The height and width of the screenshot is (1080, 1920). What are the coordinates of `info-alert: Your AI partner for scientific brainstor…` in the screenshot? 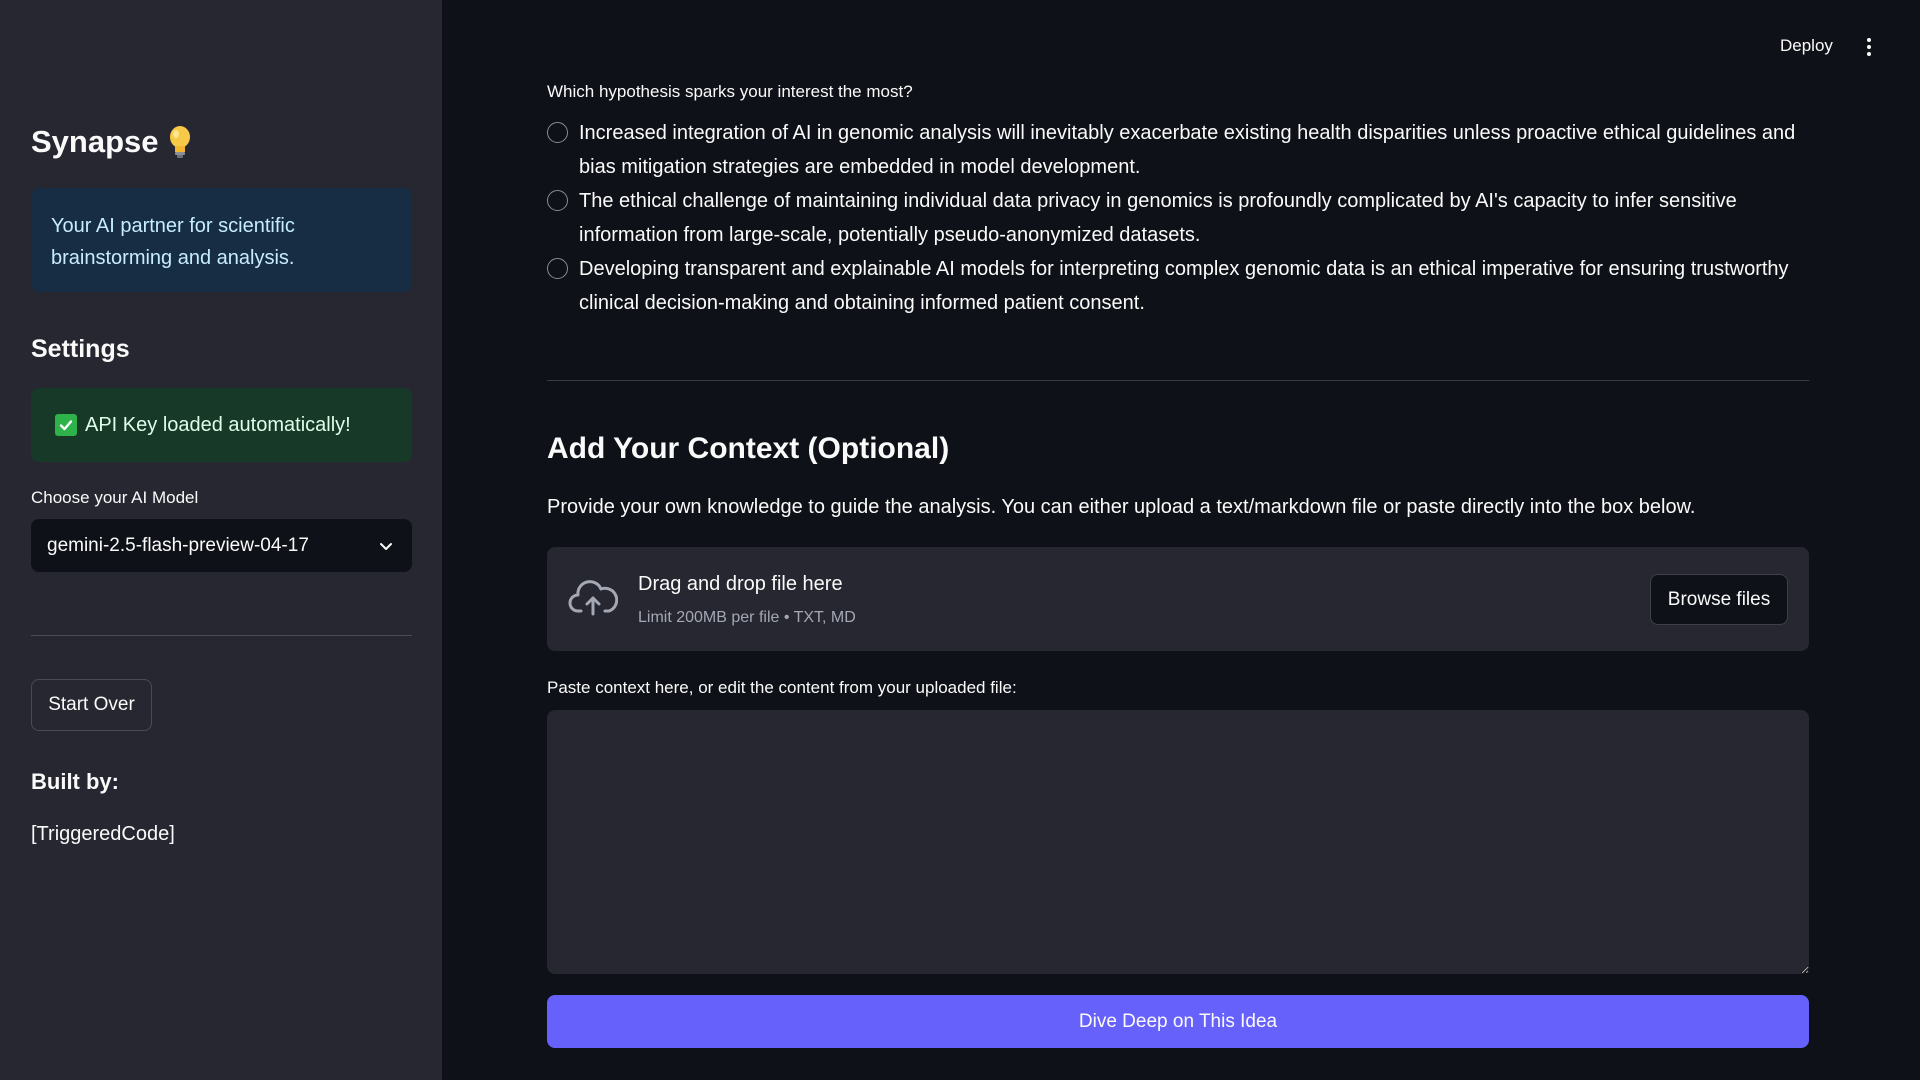 It's located at (221, 240).